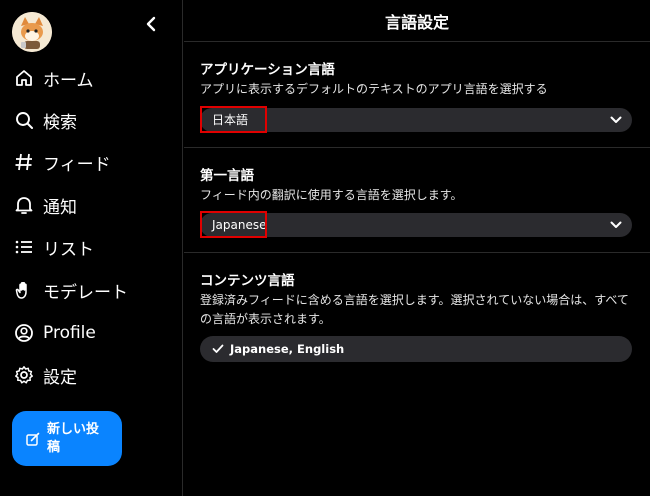 Image resolution: width=650 pixels, height=496 pixels. I want to click on search-icon, so click(24, 120).